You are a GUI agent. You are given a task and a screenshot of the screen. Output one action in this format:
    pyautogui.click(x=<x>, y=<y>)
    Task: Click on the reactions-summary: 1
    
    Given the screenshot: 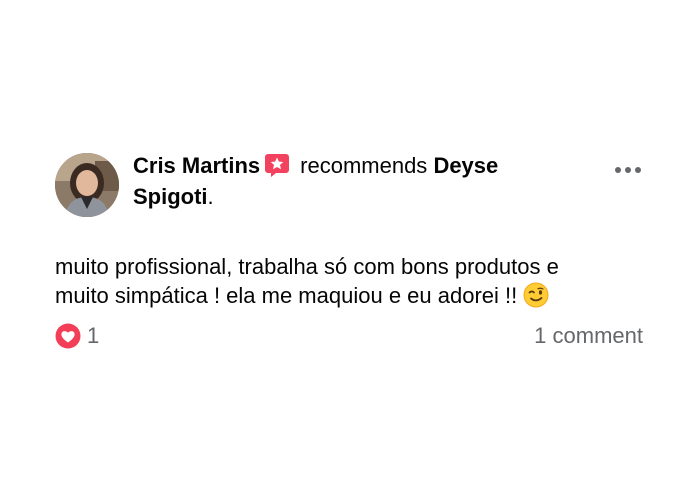 What is the action you would take?
    pyautogui.click(x=77, y=336)
    